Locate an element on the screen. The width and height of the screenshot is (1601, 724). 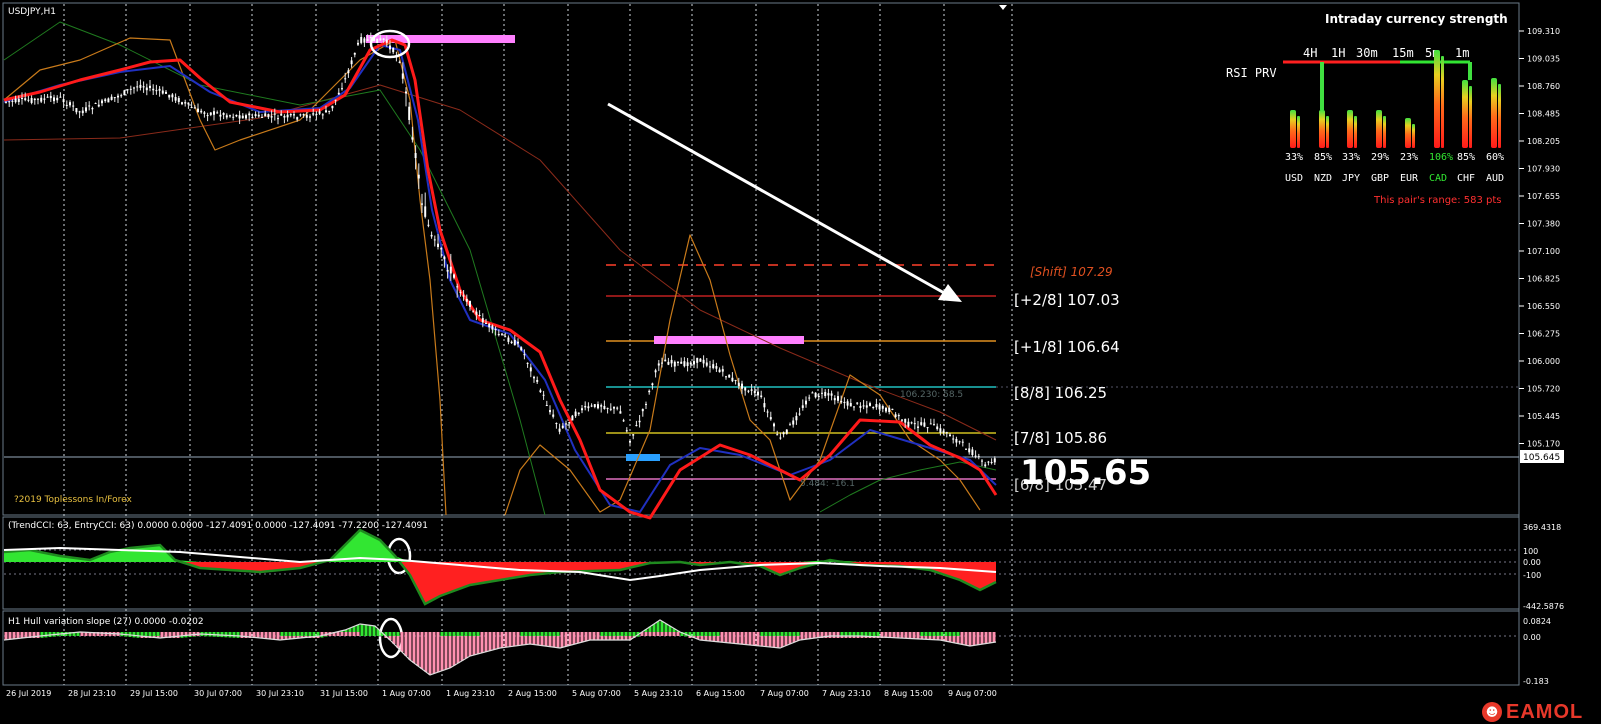
time-label: 1 Aug 23:10 is located at coordinates (470, 693).